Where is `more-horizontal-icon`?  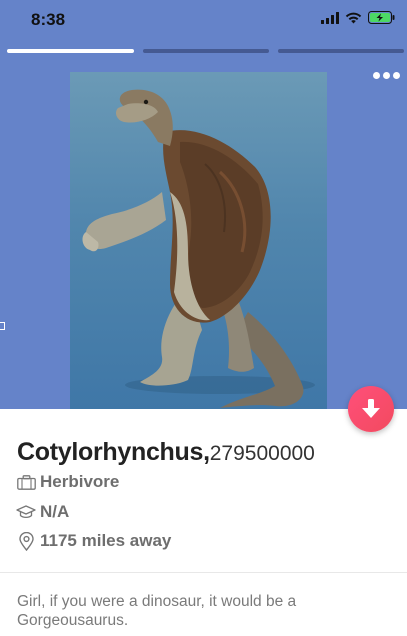
more-horizontal-icon is located at coordinates (386, 75).